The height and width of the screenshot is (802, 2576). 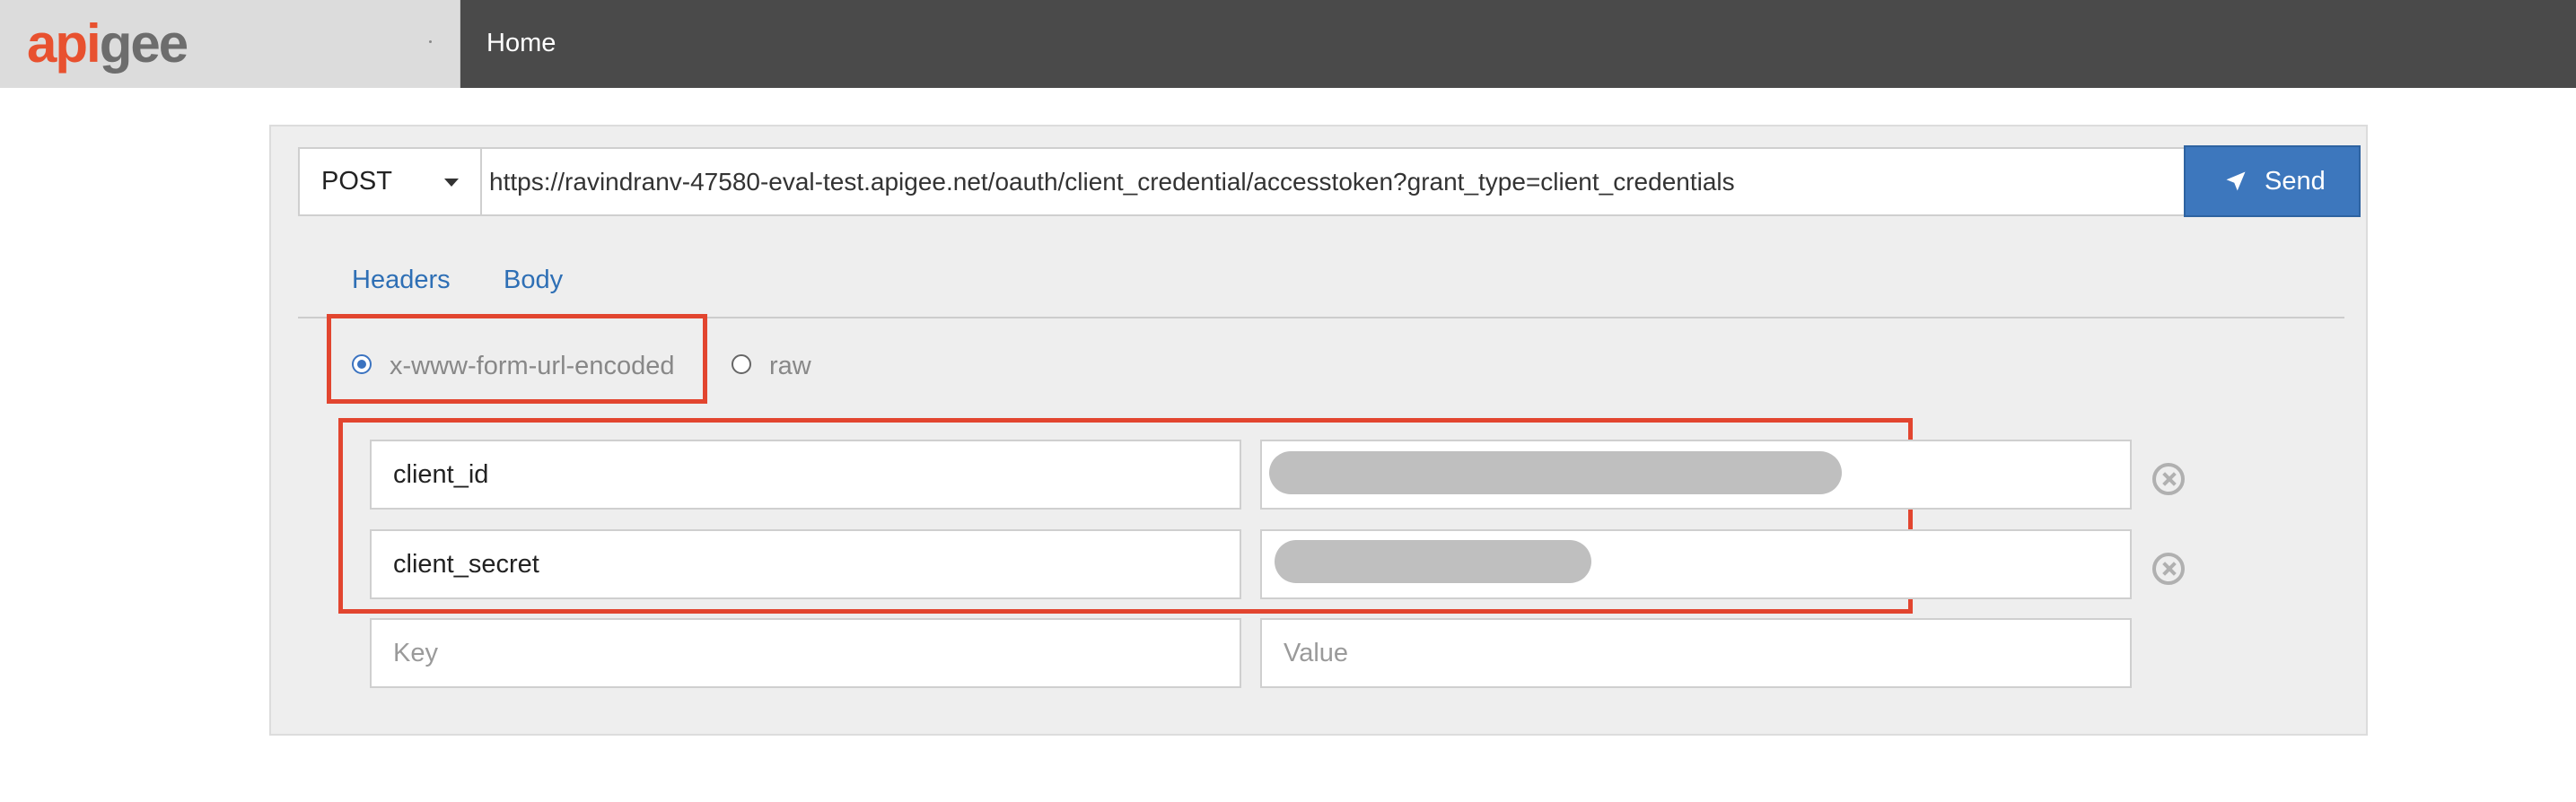 I want to click on method-label: POST, so click(x=356, y=181).